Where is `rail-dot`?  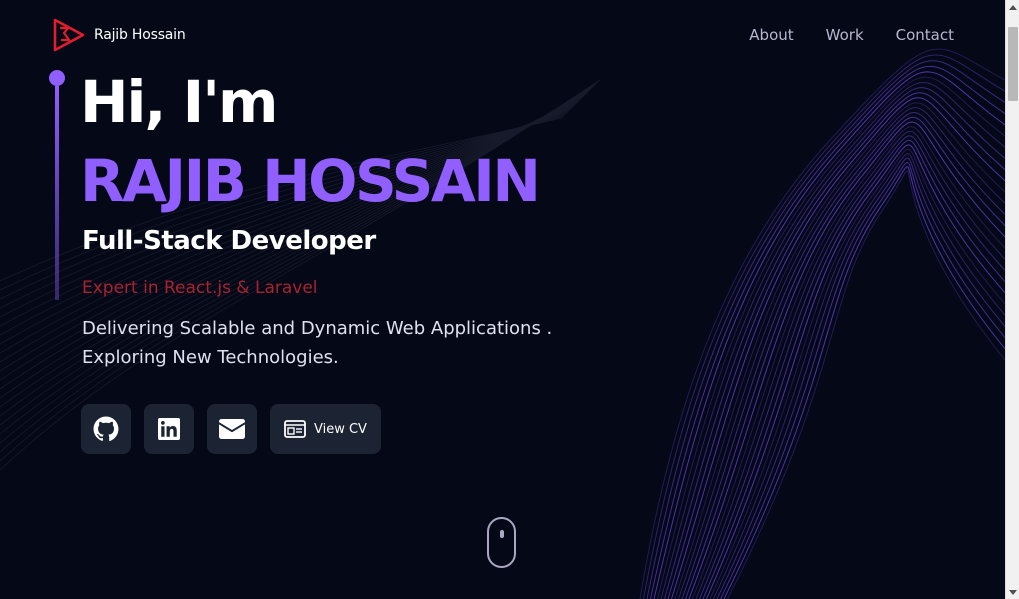
rail-dot is located at coordinates (57, 78).